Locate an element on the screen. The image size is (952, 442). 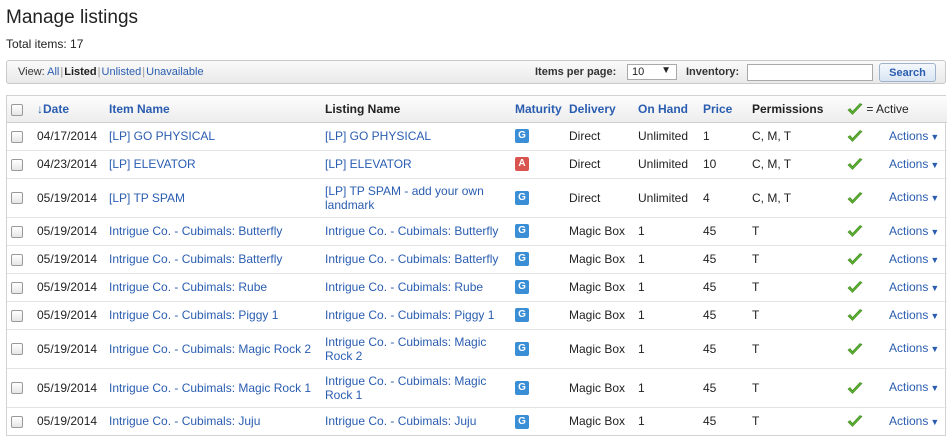
on-hand-column-header: On Hand is located at coordinates (666, 109).